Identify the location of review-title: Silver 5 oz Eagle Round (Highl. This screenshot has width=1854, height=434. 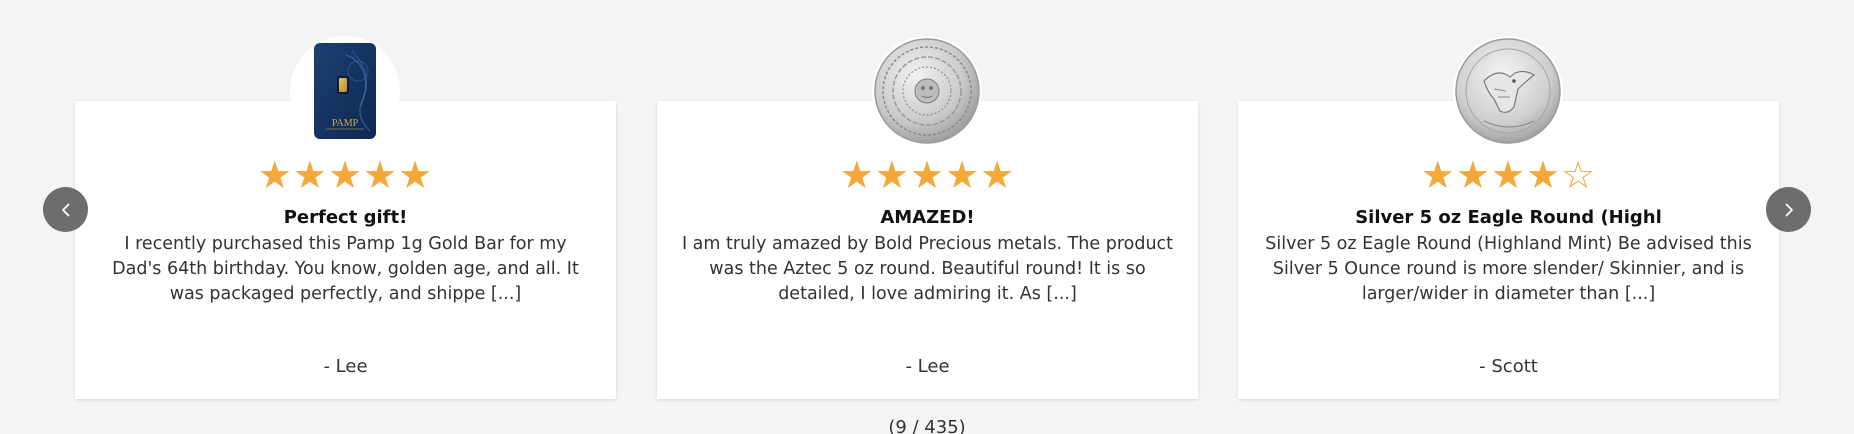
(1508, 217).